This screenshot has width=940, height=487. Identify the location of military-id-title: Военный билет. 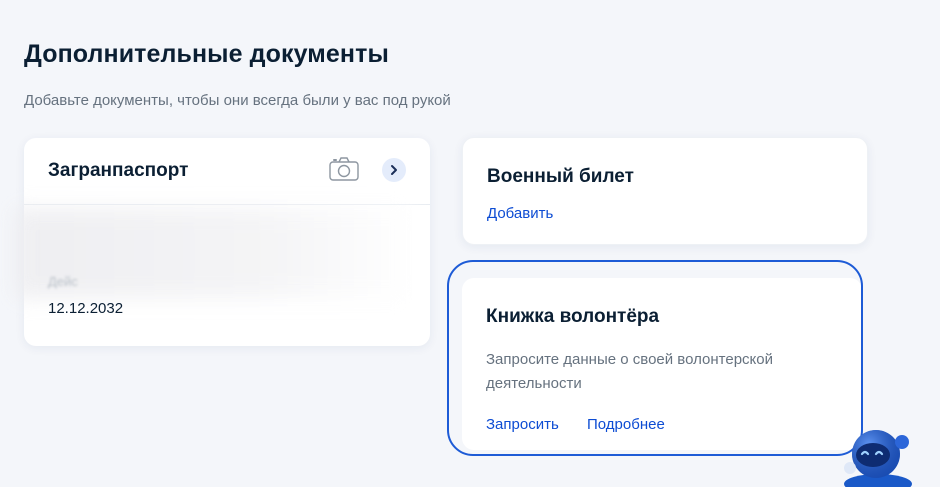
(560, 176).